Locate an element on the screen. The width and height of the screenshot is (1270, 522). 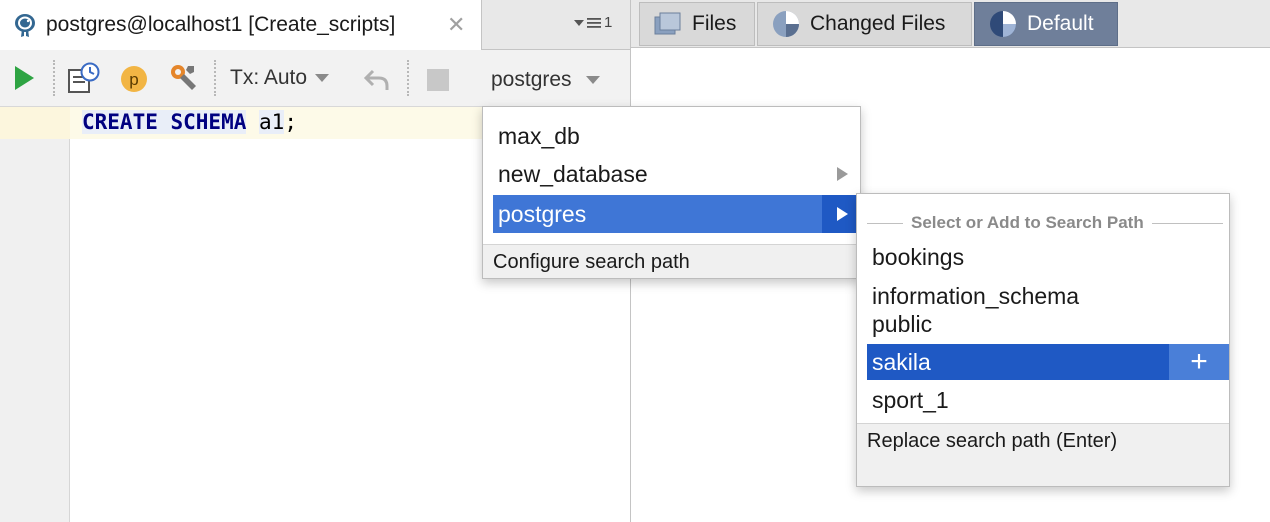
settings-button is located at coordinates (183, 78).